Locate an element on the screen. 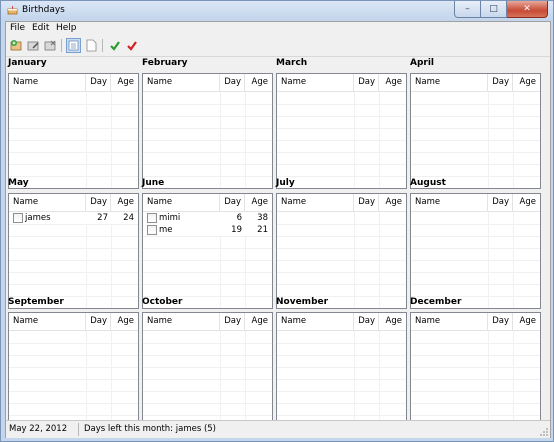 Image resolution: width=554 pixels, height=442 pixels. check-red-button is located at coordinates (131, 45).